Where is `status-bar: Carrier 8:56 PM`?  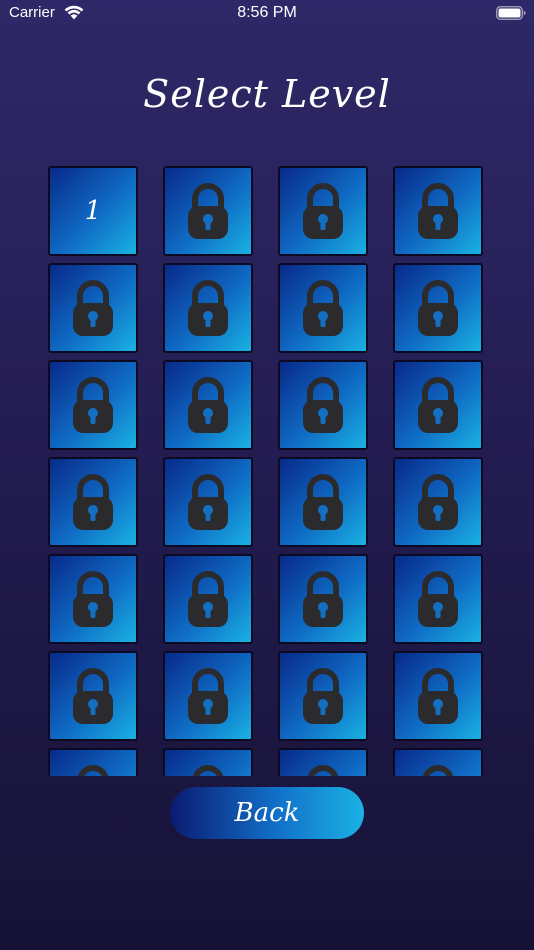 status-bar: Carrier 8:56 PM is located at coordinates (267, 14).